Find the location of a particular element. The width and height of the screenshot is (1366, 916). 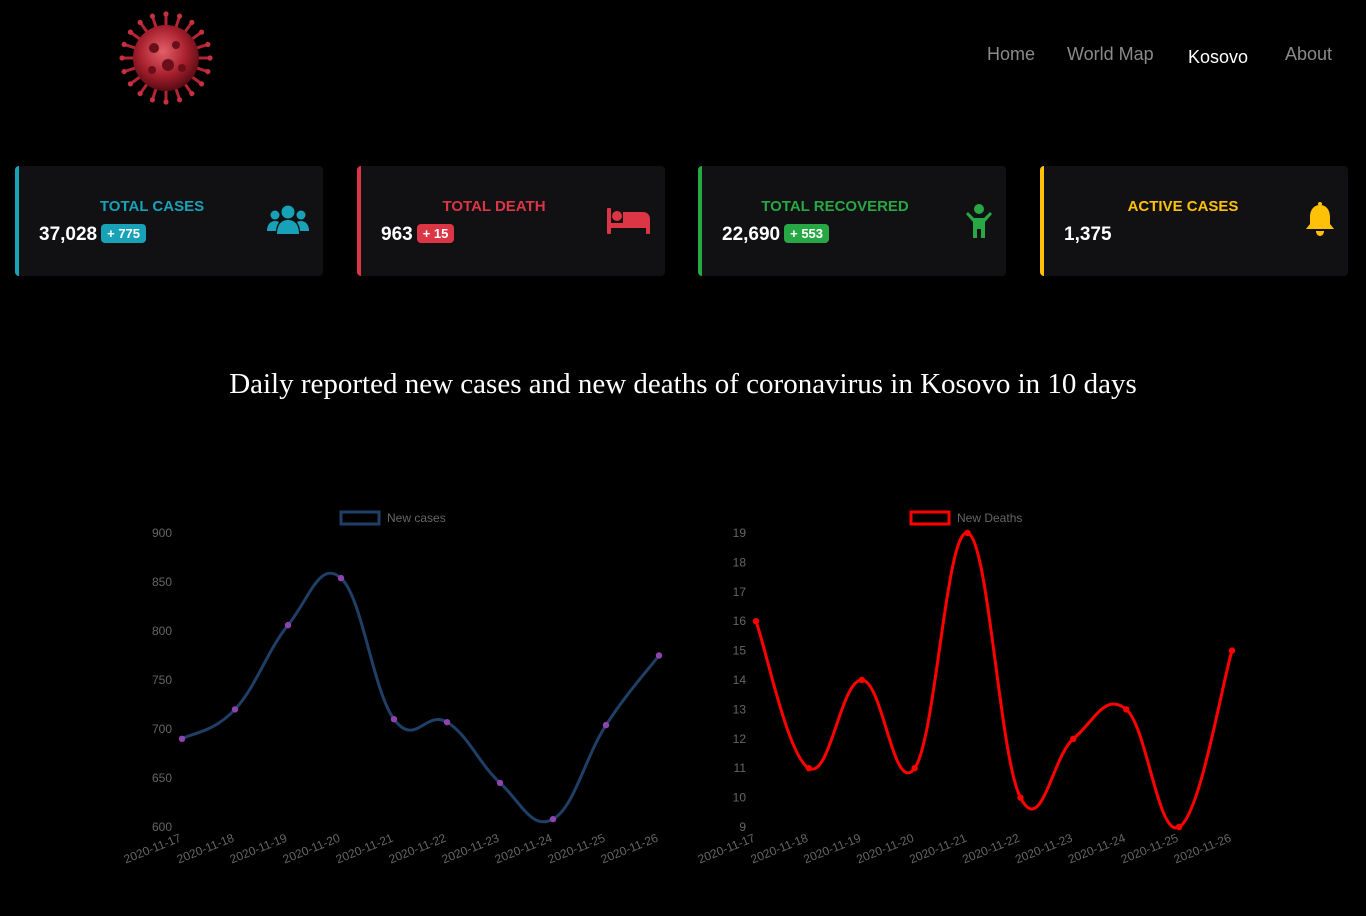

x-tick-label: 2020-11-21 is located at coordinates (365, 849).